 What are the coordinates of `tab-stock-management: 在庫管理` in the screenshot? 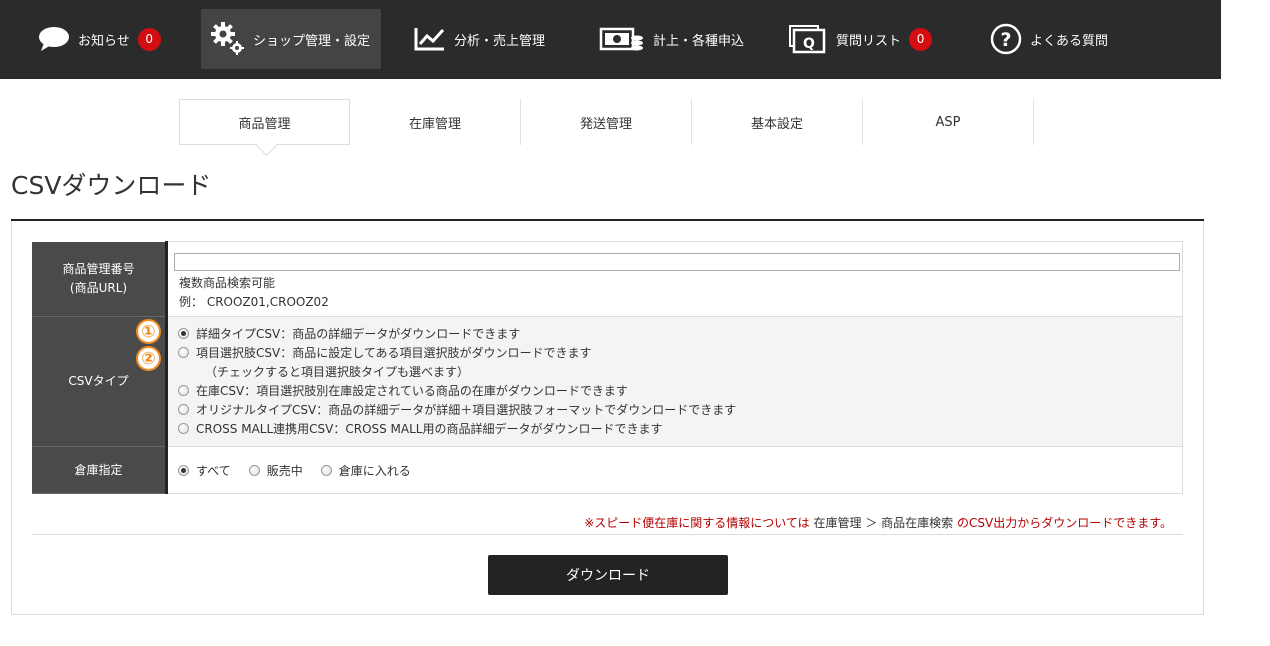 It's located at (435, 122).